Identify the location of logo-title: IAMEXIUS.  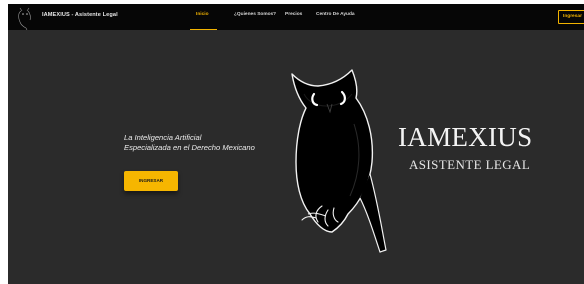
(465, 137).